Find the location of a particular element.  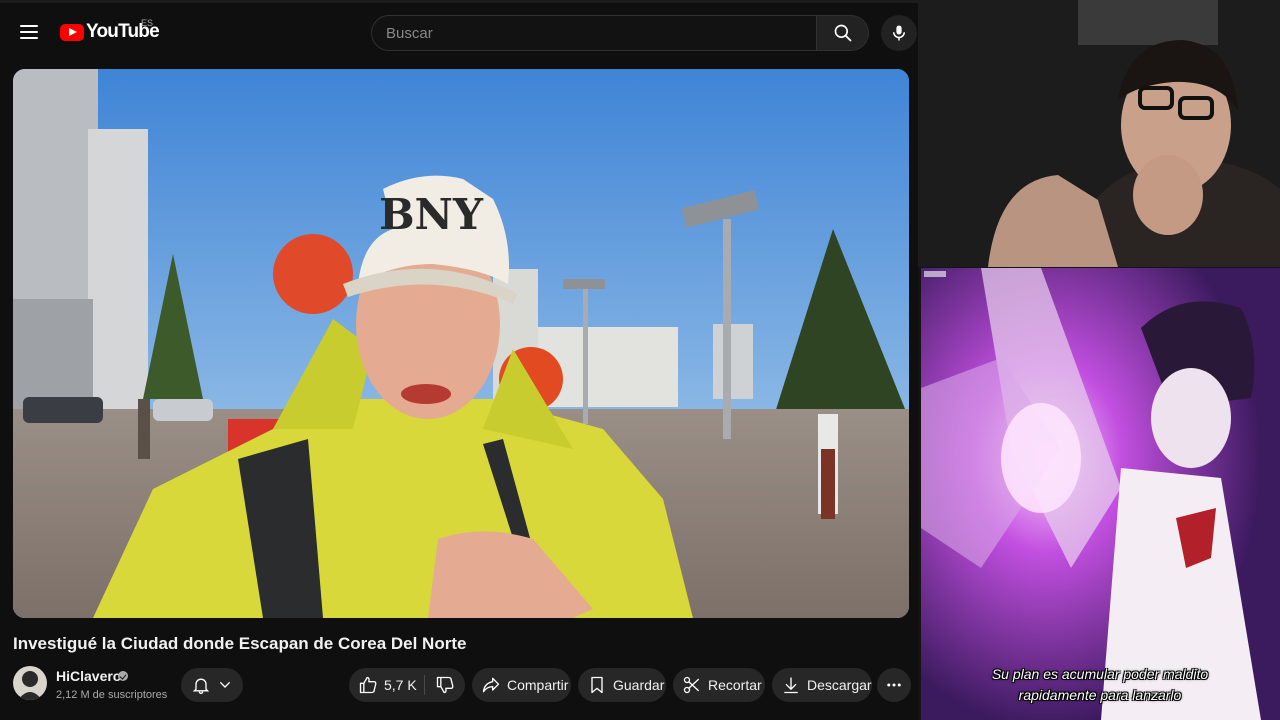

share-button: Compartir is located at coordinates (521, 685).